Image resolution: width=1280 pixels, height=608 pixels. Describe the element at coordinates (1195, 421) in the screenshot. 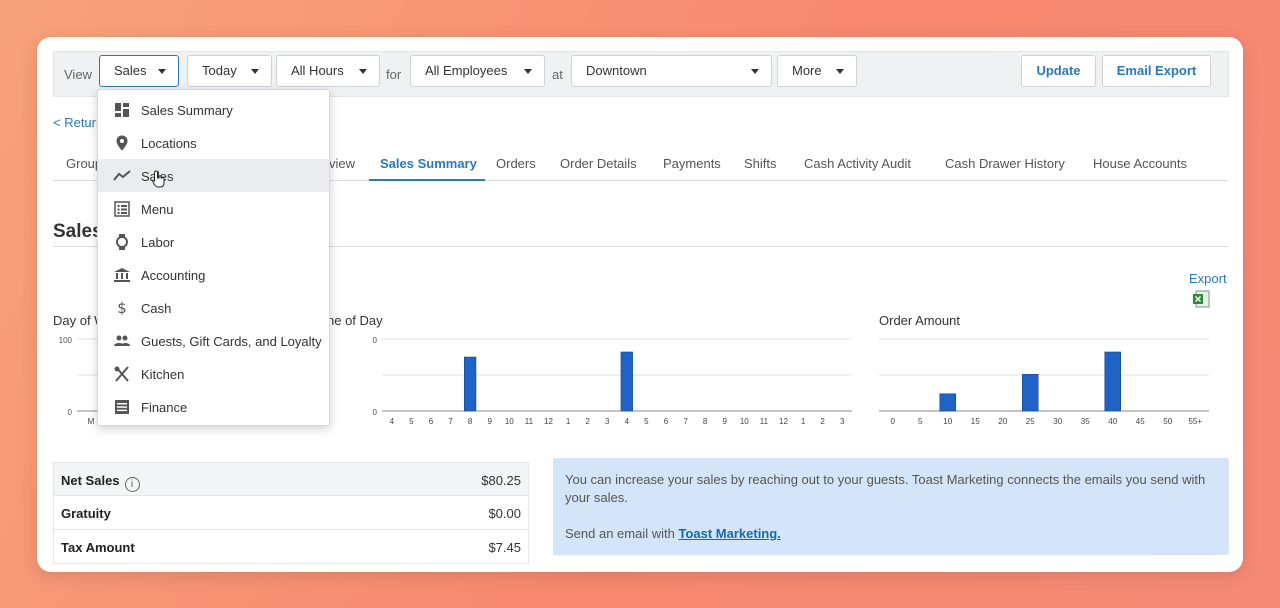

I see `x-tick-label: 55+` at that location.